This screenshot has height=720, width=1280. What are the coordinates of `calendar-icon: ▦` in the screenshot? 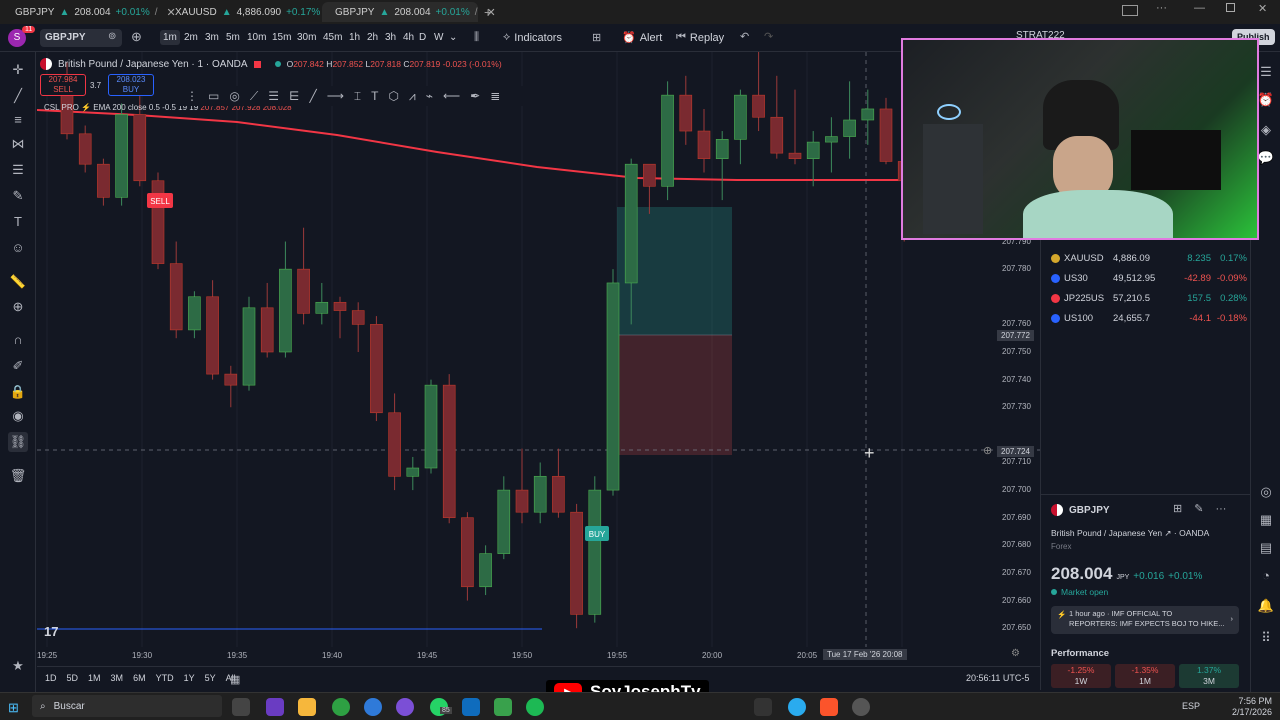 It's located at (235, 679).